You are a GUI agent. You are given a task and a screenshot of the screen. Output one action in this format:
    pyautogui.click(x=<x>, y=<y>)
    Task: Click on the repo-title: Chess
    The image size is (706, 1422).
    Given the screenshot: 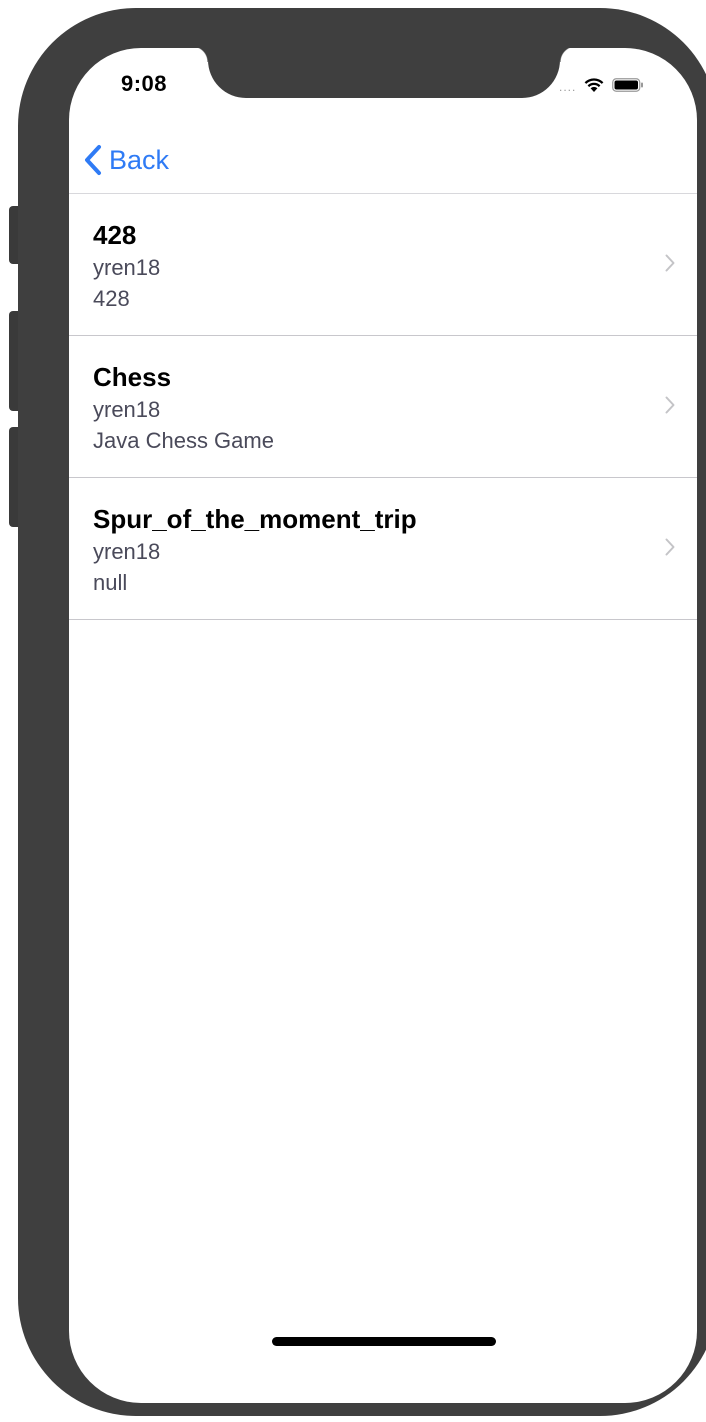 What is the action you would take?
    pyautogui.click(x=132, y=377)
    